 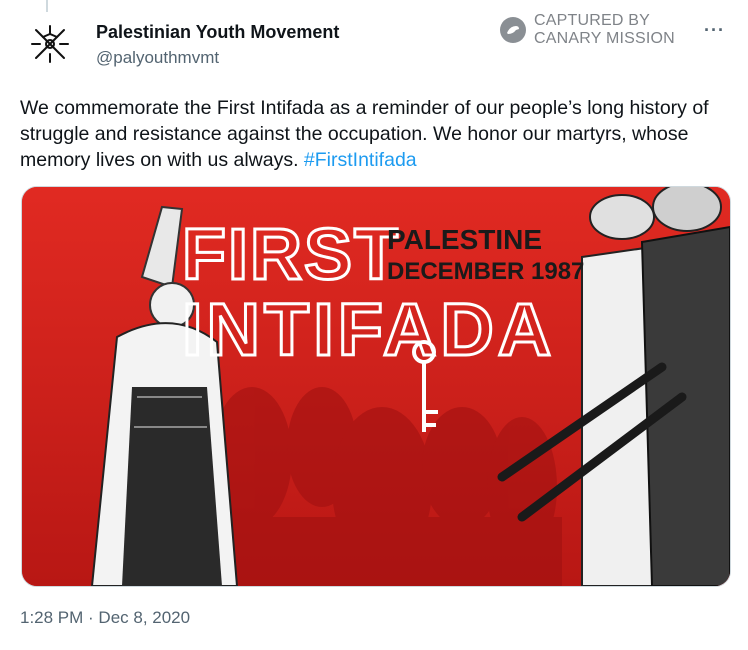 I want to click on canary-mission-watermark: CAPTURED BY CANARY MISSION, so click(x=587, y=30).